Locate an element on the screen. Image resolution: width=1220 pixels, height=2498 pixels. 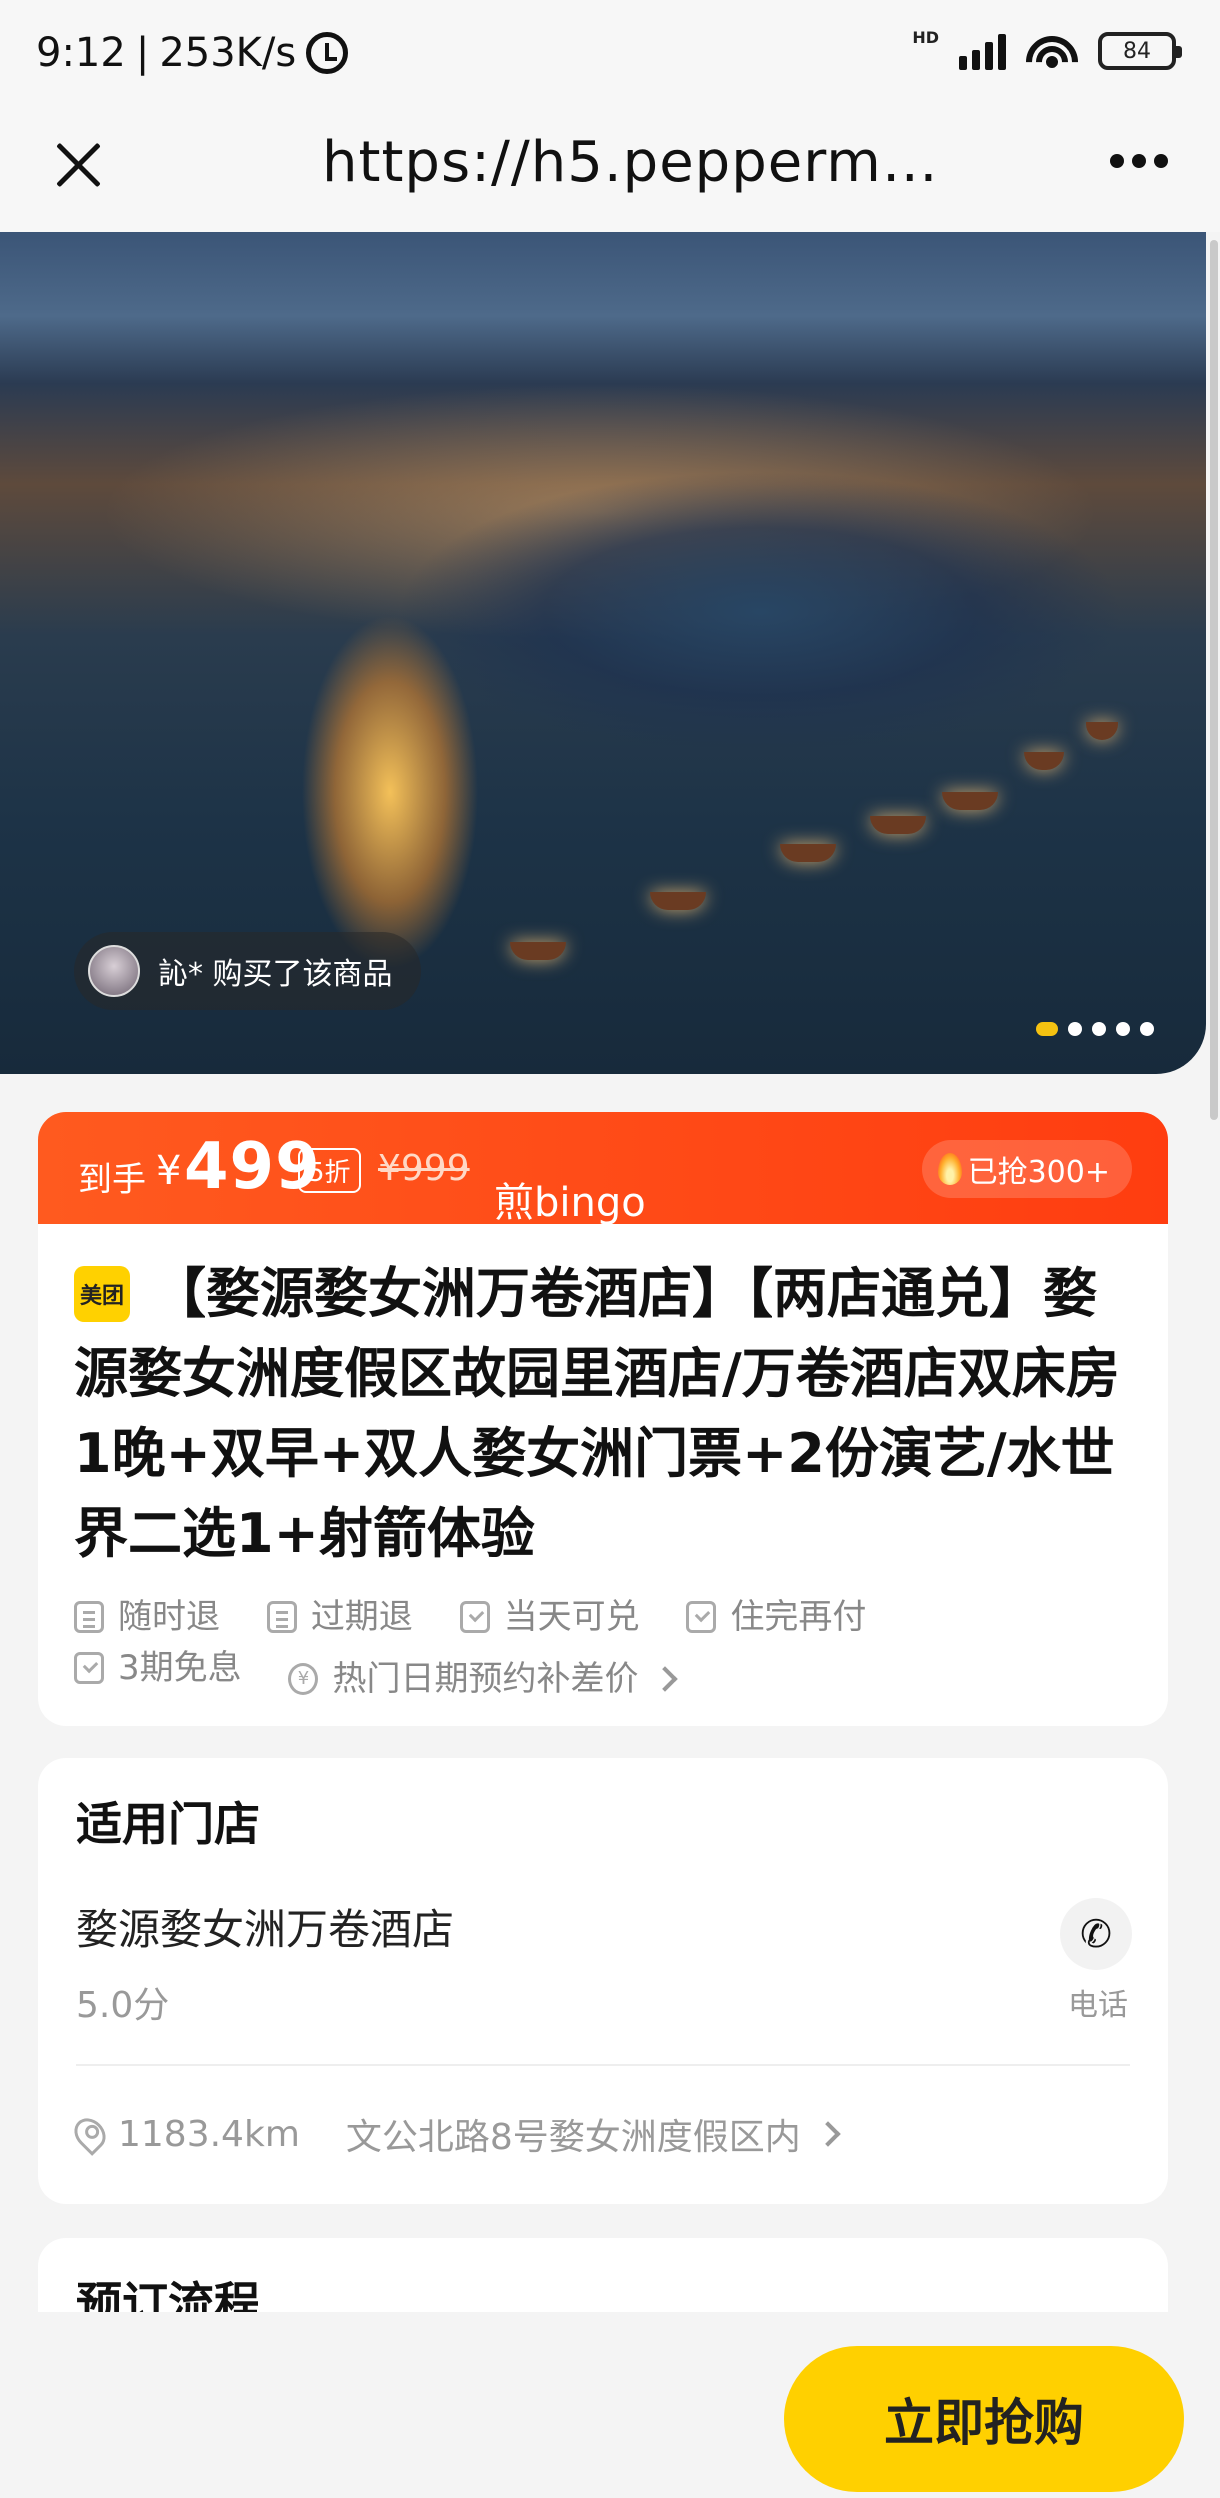
carousel-indicator is located at coordinates (1095, 1029).